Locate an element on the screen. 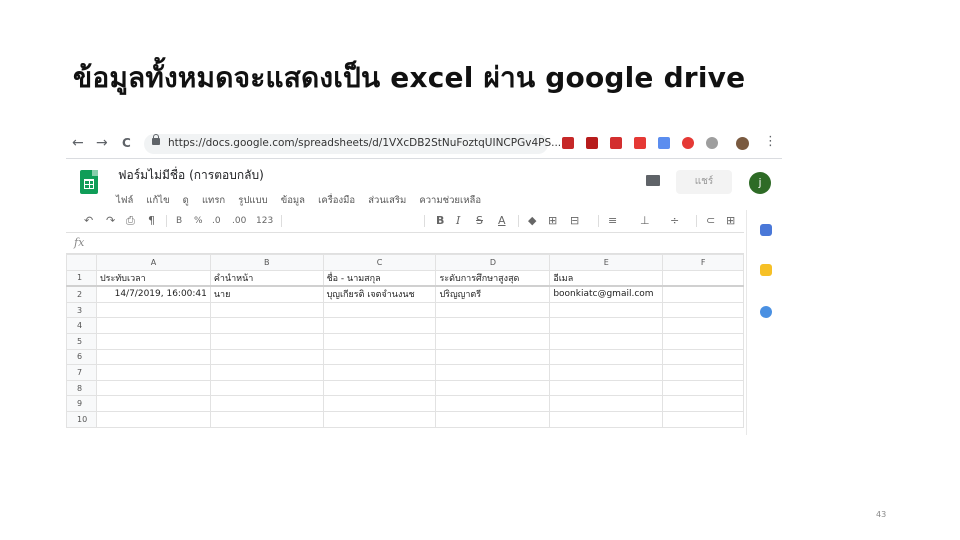 The height and width of the screenshot is (540, 960). browser-profile-avatar is located at coordinates (742, 143).